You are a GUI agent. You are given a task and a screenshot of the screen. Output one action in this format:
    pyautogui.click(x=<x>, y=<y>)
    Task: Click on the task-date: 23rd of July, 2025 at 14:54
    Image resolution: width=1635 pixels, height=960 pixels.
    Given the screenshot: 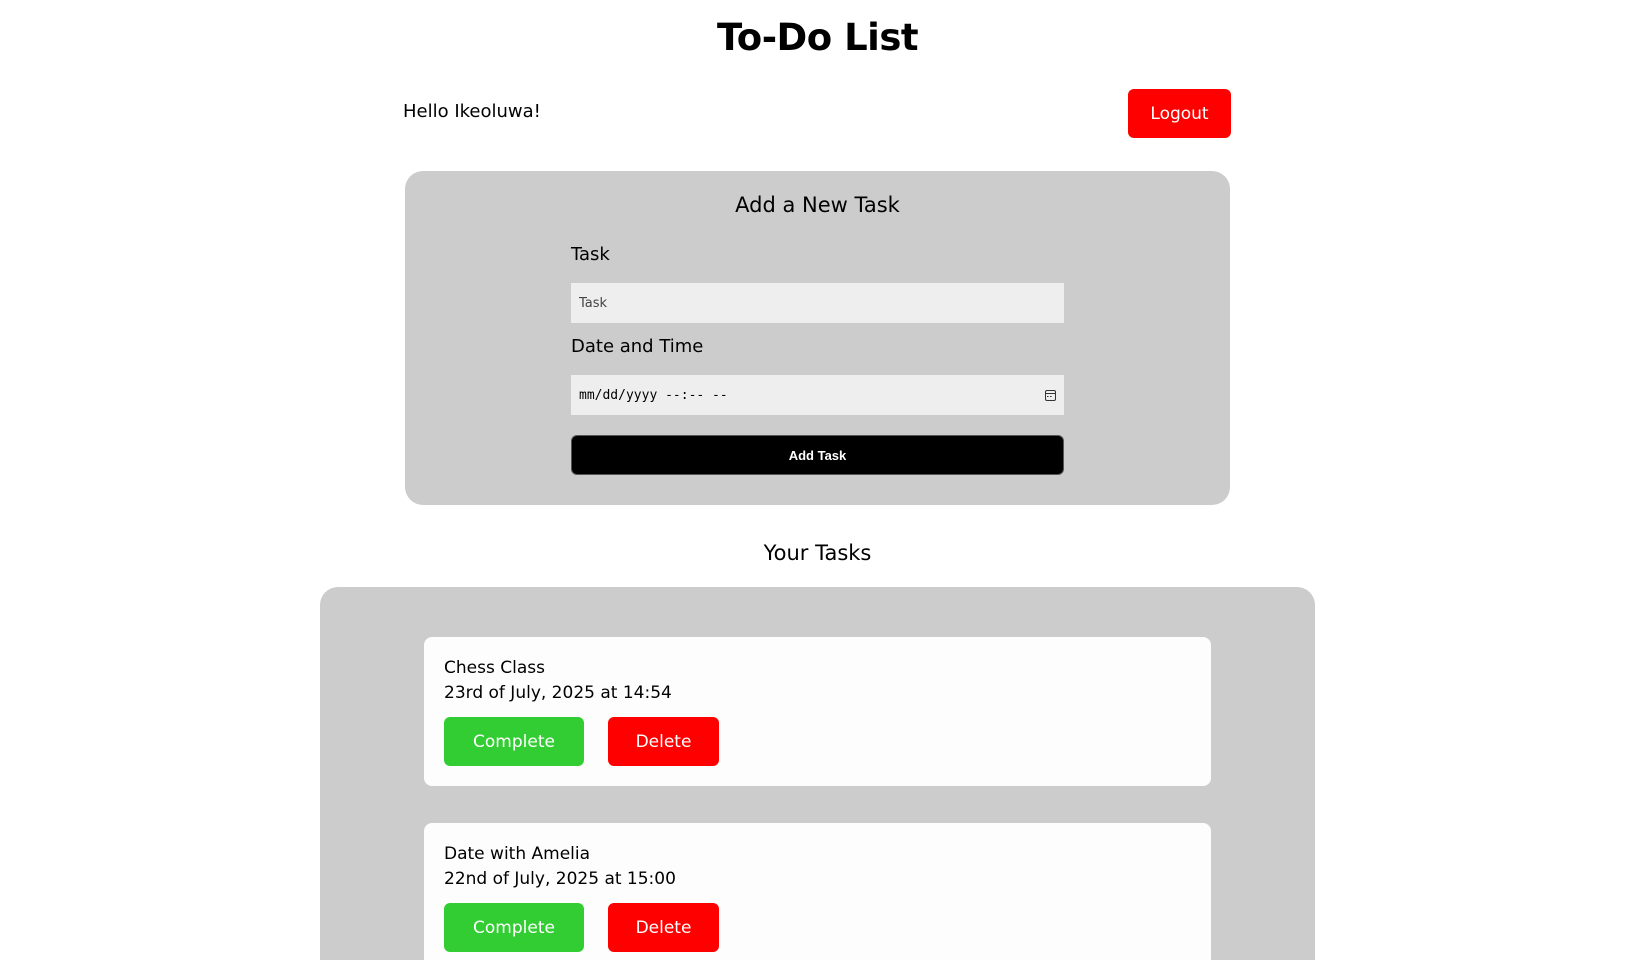 What is the action you would take?
    pyautogui.click(x=558, y=693)
    